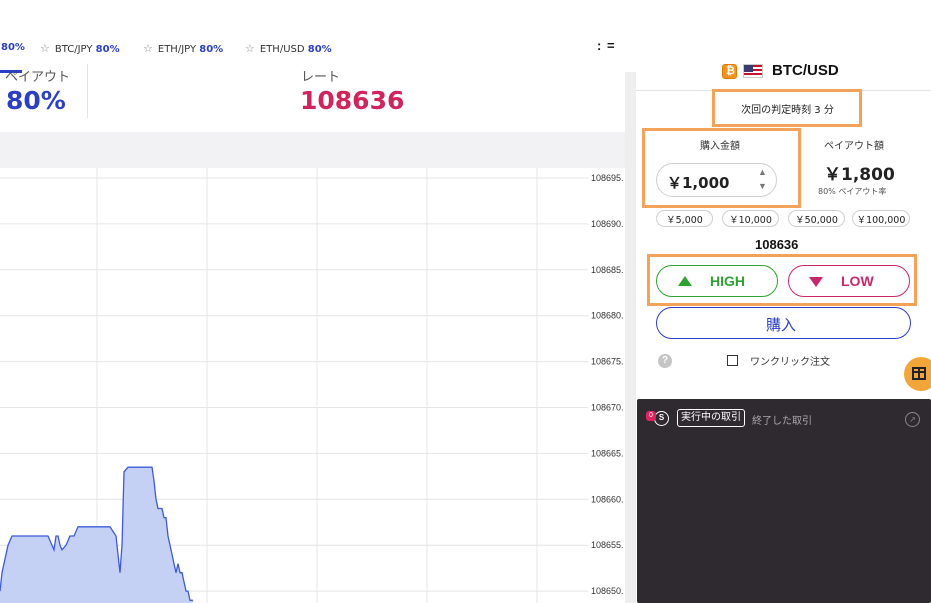 The image size is (931, 603). I want to click on oneclick-checkbox, so click(732, 360).